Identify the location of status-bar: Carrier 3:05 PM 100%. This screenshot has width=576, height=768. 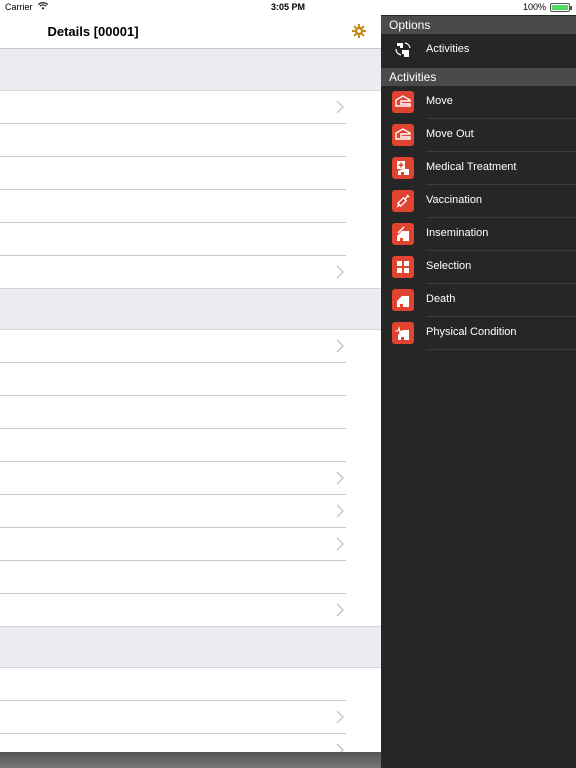
(288, 7).